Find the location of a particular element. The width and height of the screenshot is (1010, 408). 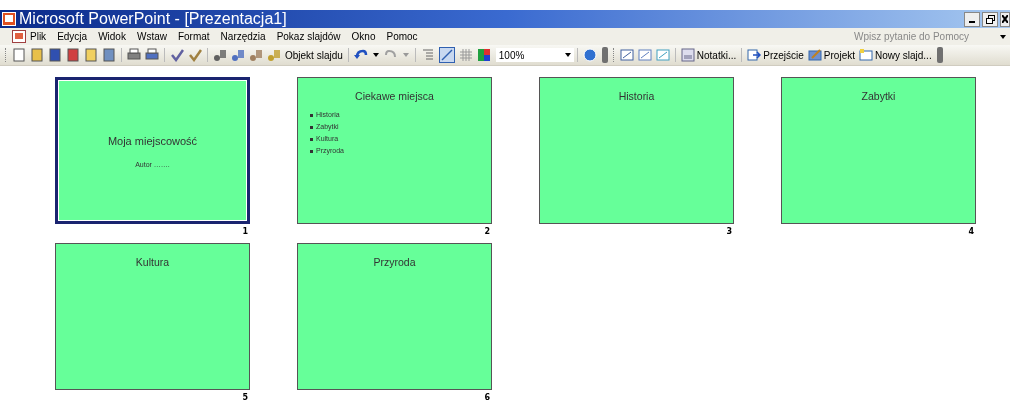

slide-thumbnail: Przyroda is located at coordinates (394, 316).